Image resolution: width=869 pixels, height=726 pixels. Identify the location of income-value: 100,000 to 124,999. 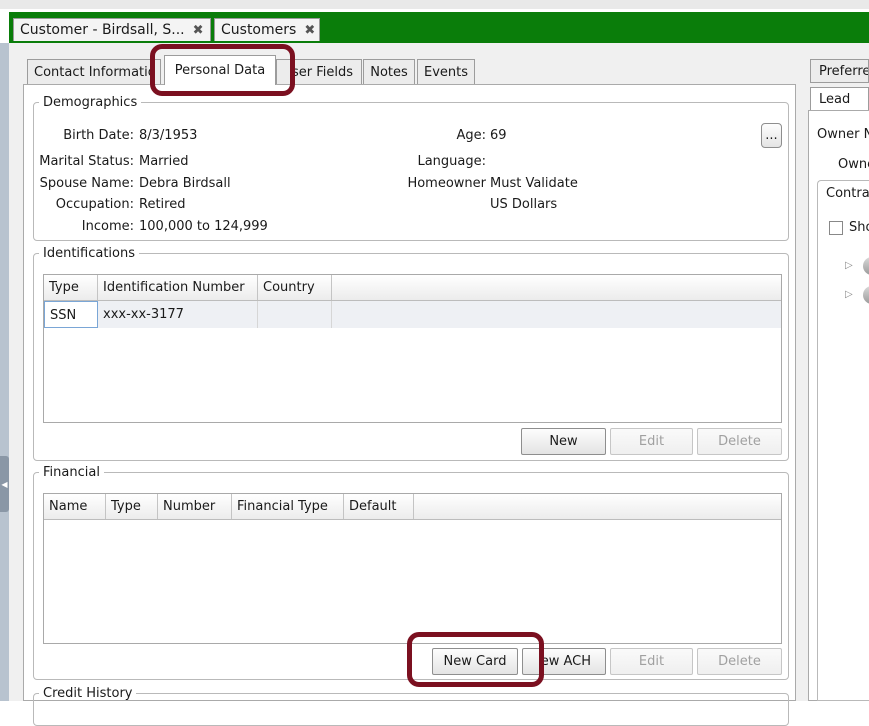
(203, 226).